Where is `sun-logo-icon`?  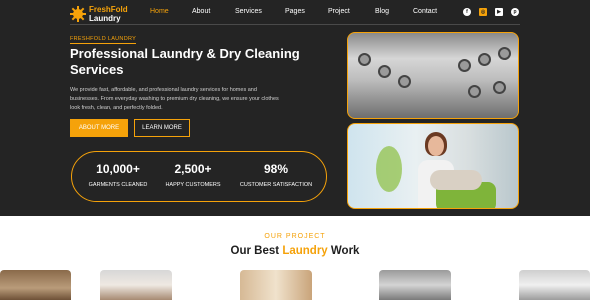
sun-logo-icon is located at coordinates (78, 14).